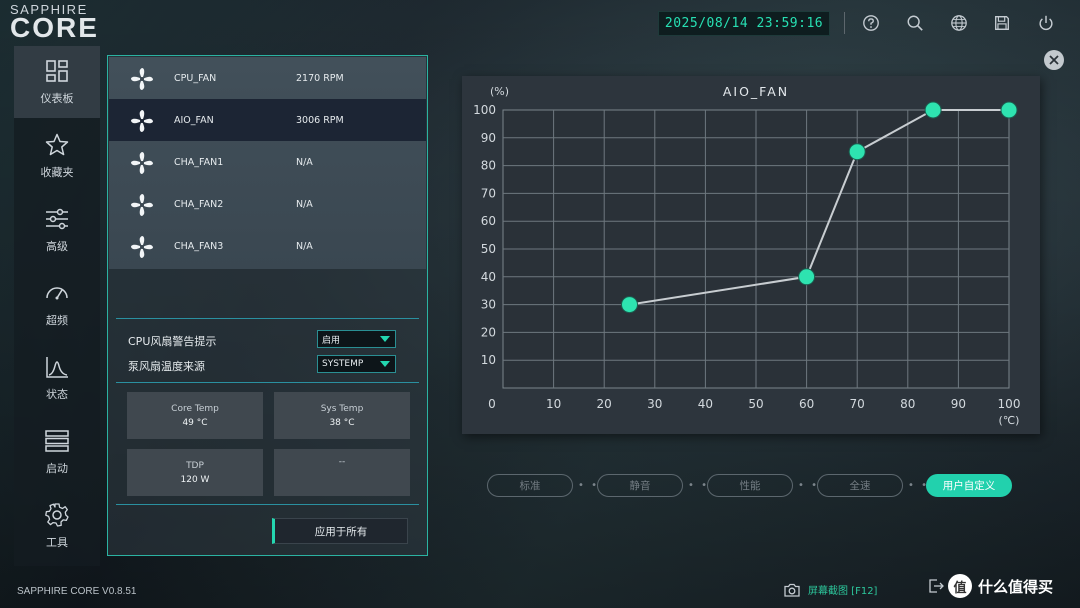 The image size is (1080, 608). Describe the element at coordinates (57, 320) in the screenshot. I see `nav-label: 超频` at that location.